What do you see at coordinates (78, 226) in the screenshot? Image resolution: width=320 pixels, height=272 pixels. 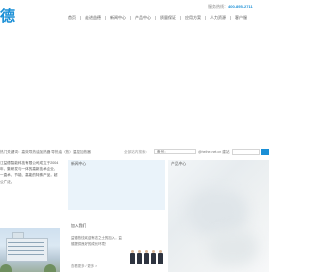 I see `join-title: 加入我们` at bounding box center [78, 226].